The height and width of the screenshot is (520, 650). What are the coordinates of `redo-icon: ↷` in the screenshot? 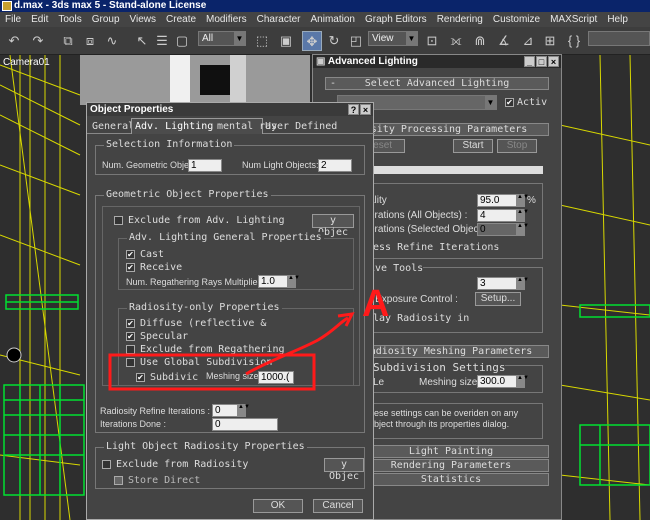 It's located at (38, 41).